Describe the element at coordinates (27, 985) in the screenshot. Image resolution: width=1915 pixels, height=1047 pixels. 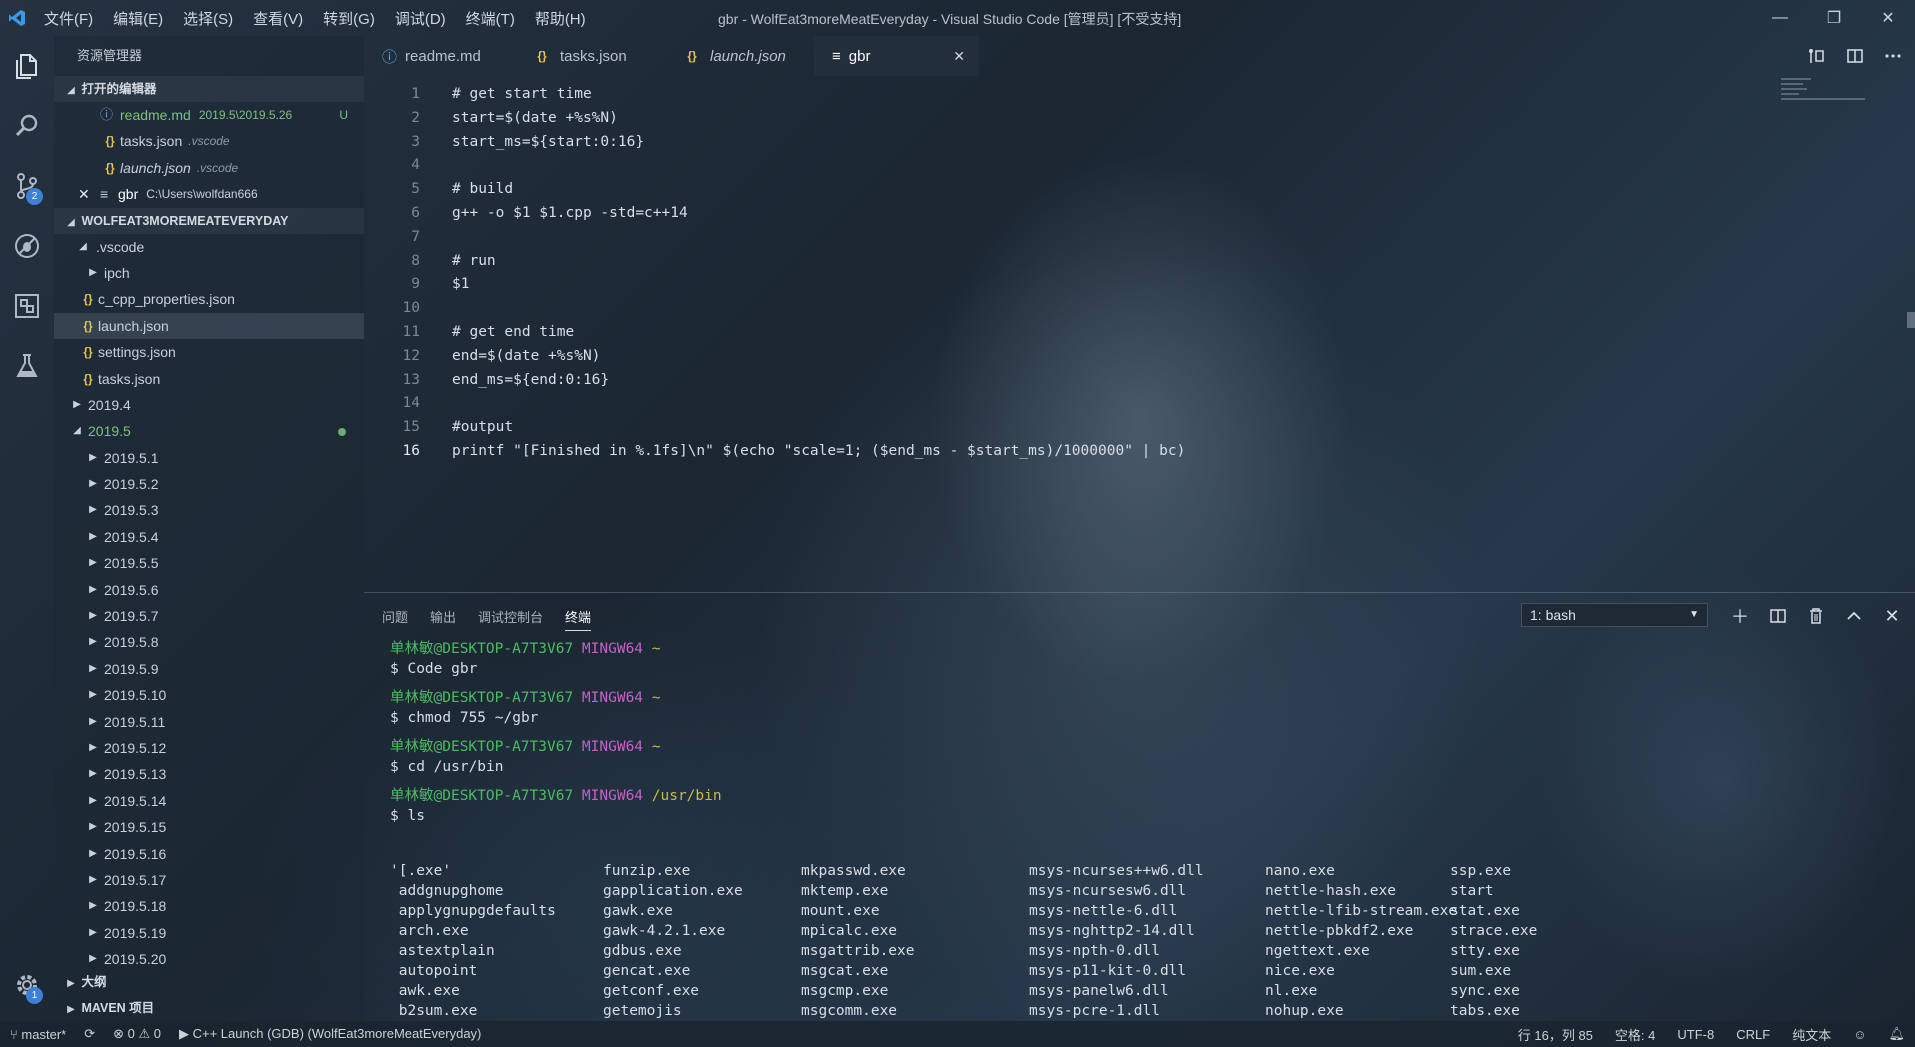
I see `settings-gear-icon: 1` at that location.